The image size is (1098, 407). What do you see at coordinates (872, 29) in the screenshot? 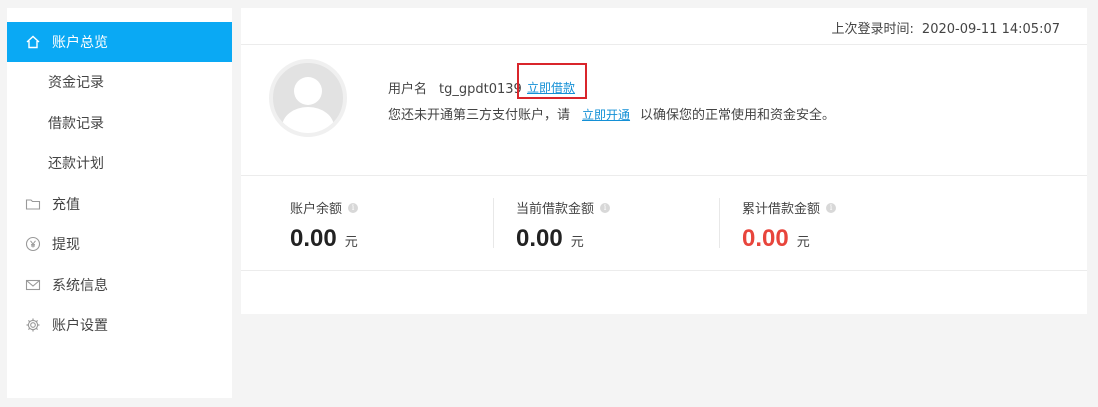
I see `last-login-label: 上次登录时间:` at bounding box center [872, 29].